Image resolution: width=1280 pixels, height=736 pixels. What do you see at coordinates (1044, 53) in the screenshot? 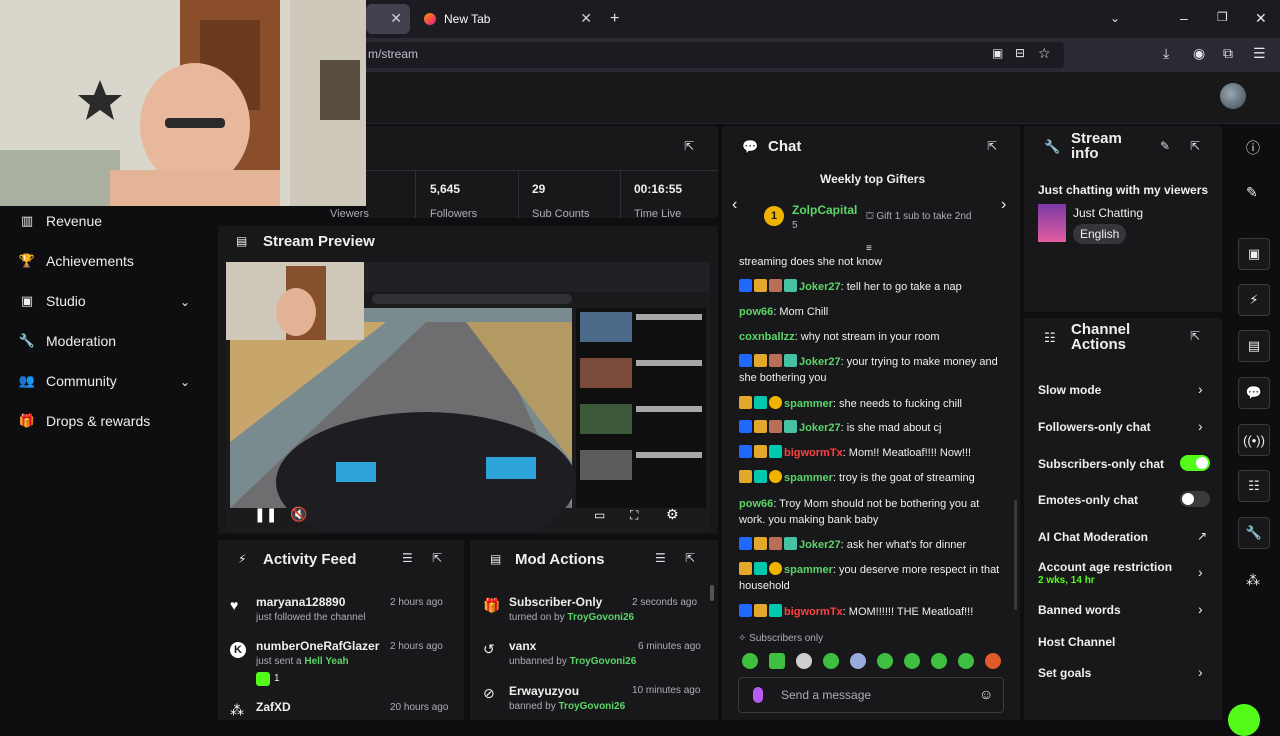
I see `bookmark-star-icon: ☆` at bounding box center [1044, 53].